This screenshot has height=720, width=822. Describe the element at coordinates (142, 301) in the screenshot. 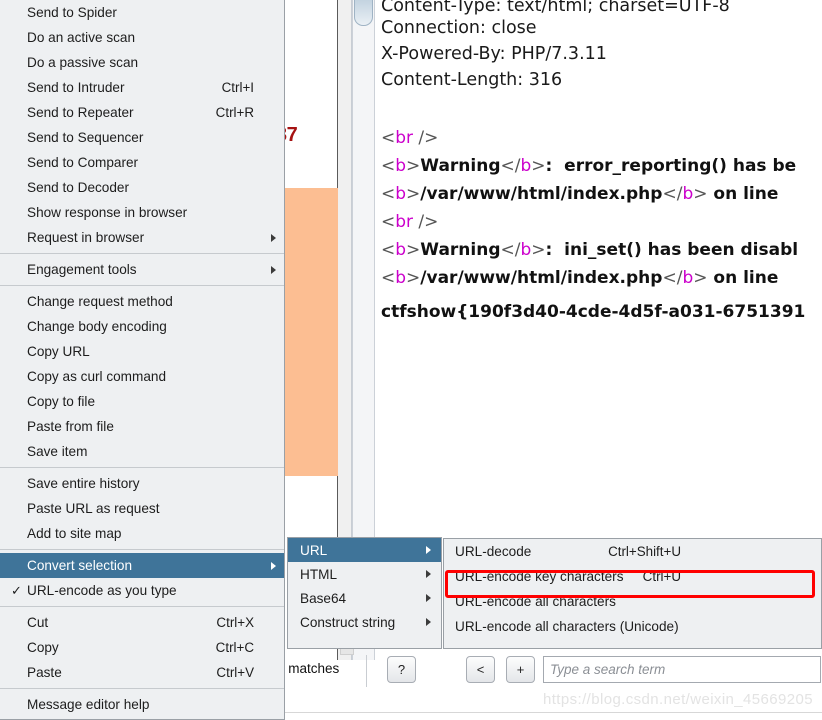

I see `menu-item-change-request-method: Change request method` at that location.